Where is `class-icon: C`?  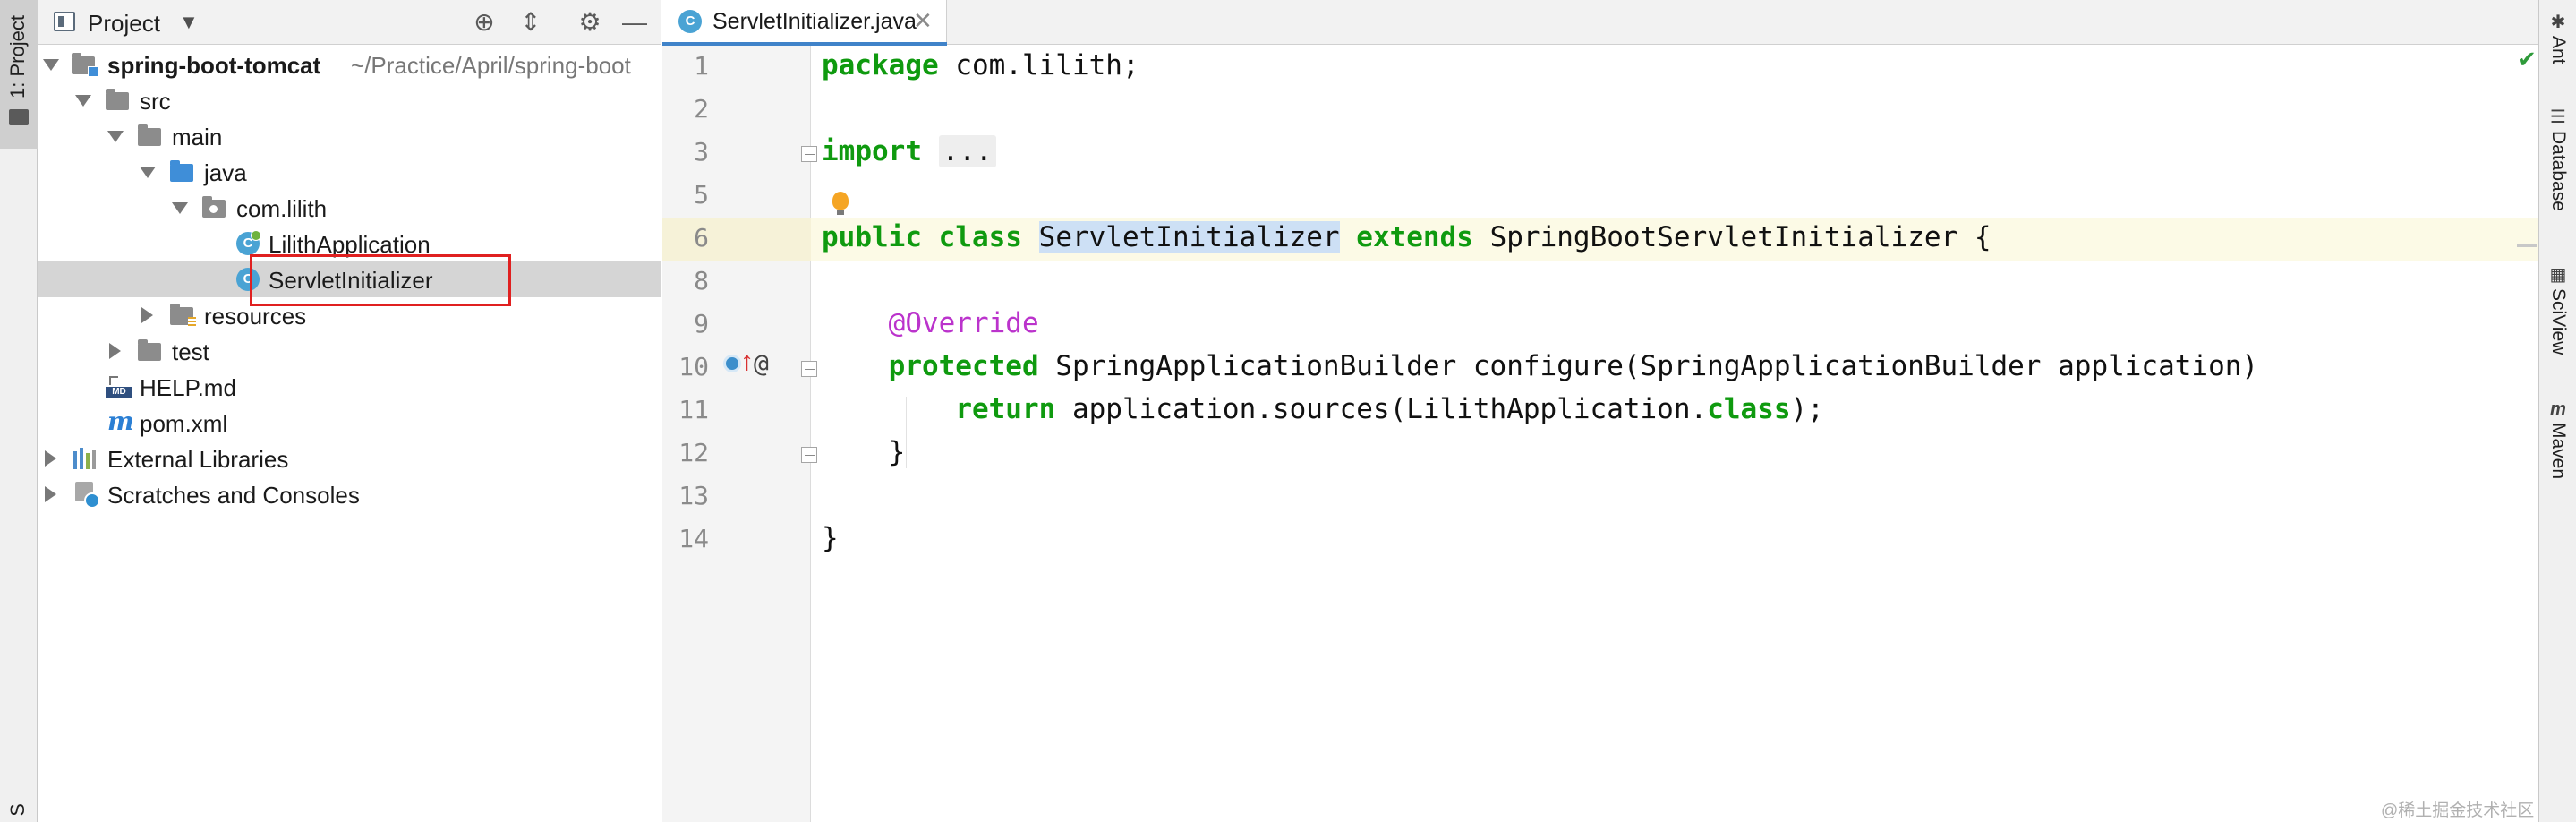 class-icon: C is located at coordinates (690, 22).